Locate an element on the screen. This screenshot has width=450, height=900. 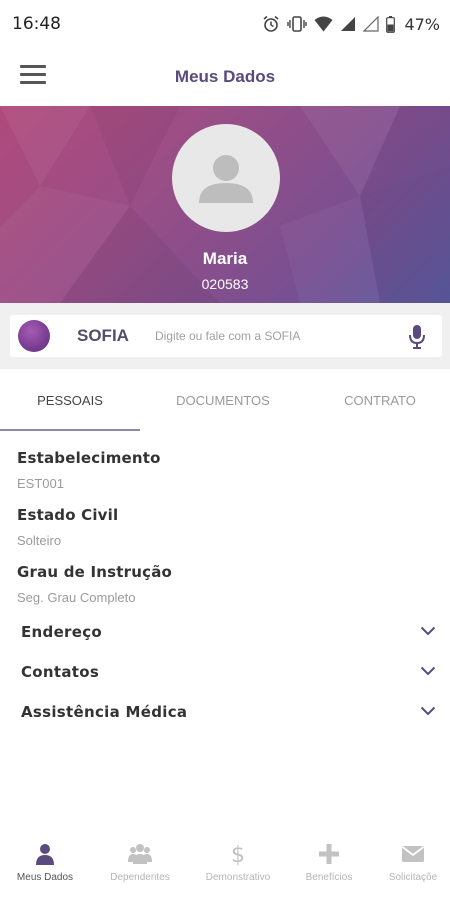
battery-percentage: 47% is located at coordinates (422, 24).